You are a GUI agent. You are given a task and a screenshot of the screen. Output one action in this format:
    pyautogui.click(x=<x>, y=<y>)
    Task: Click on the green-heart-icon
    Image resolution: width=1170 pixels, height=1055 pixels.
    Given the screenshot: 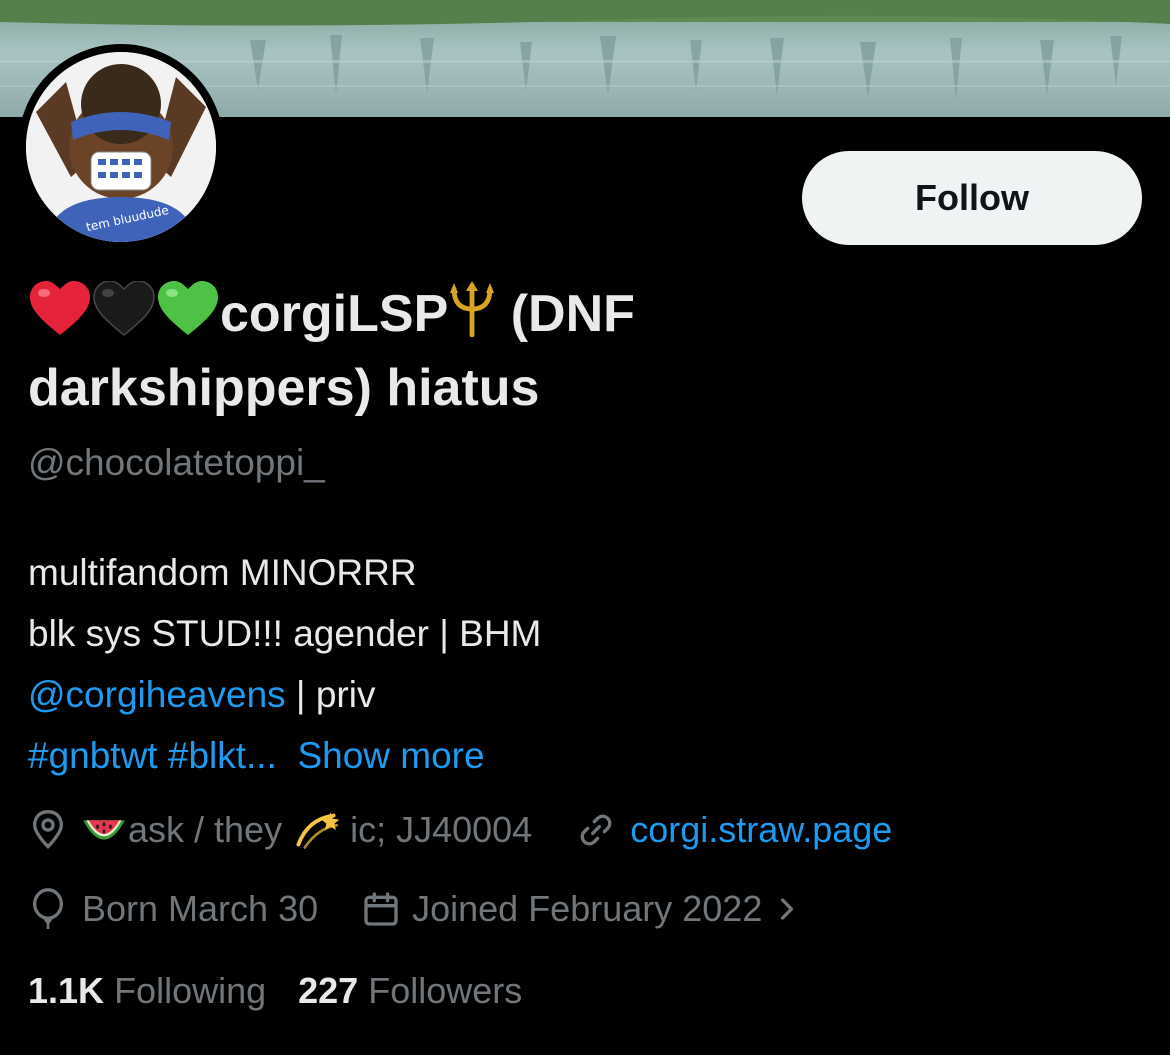 What is the action you would take?
    pyautogui.click(x=188, y=317)
    